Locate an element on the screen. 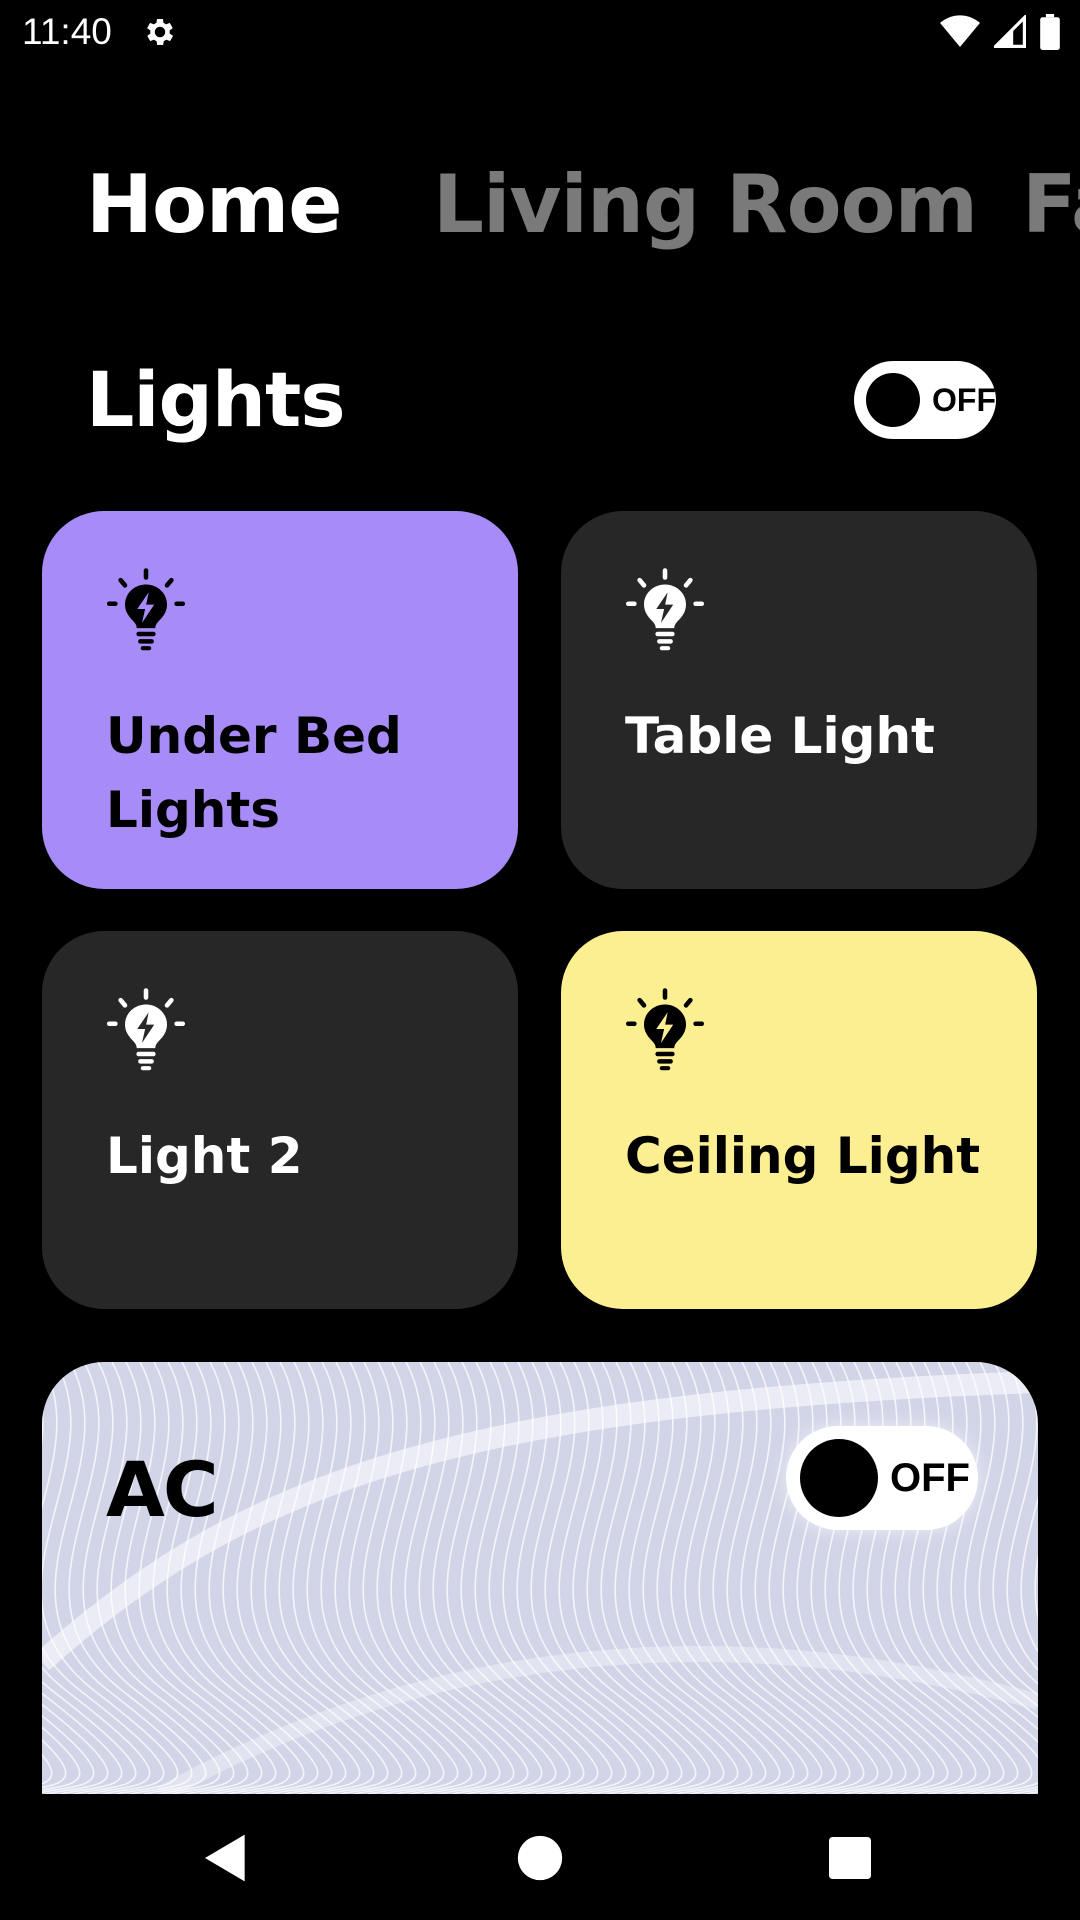 Image resolution: width=1080 pixels, height=1920 pixels. status-bar: 11:40 is located at coordinates (540, 32).